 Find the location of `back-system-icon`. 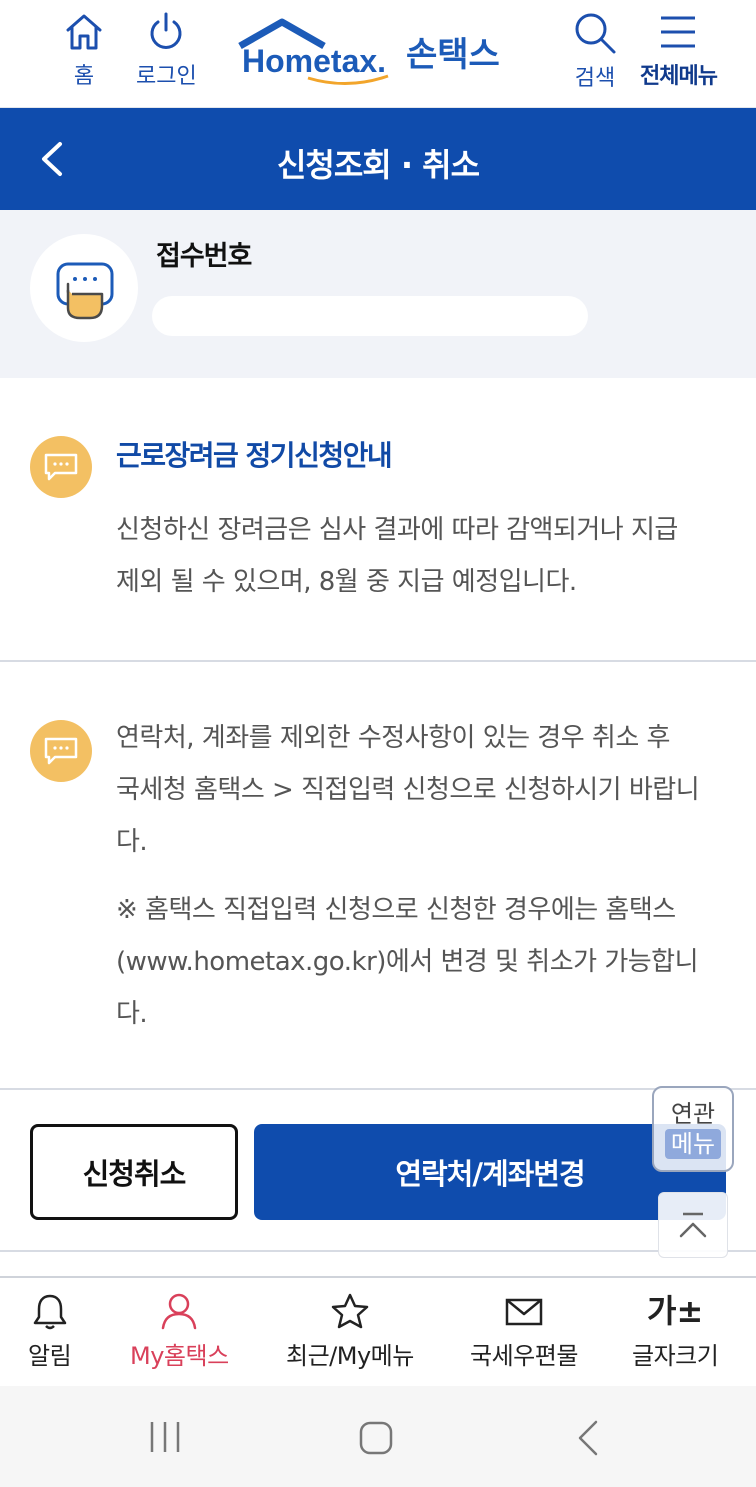

back-system-icon is located at coordinates (589, 1438).